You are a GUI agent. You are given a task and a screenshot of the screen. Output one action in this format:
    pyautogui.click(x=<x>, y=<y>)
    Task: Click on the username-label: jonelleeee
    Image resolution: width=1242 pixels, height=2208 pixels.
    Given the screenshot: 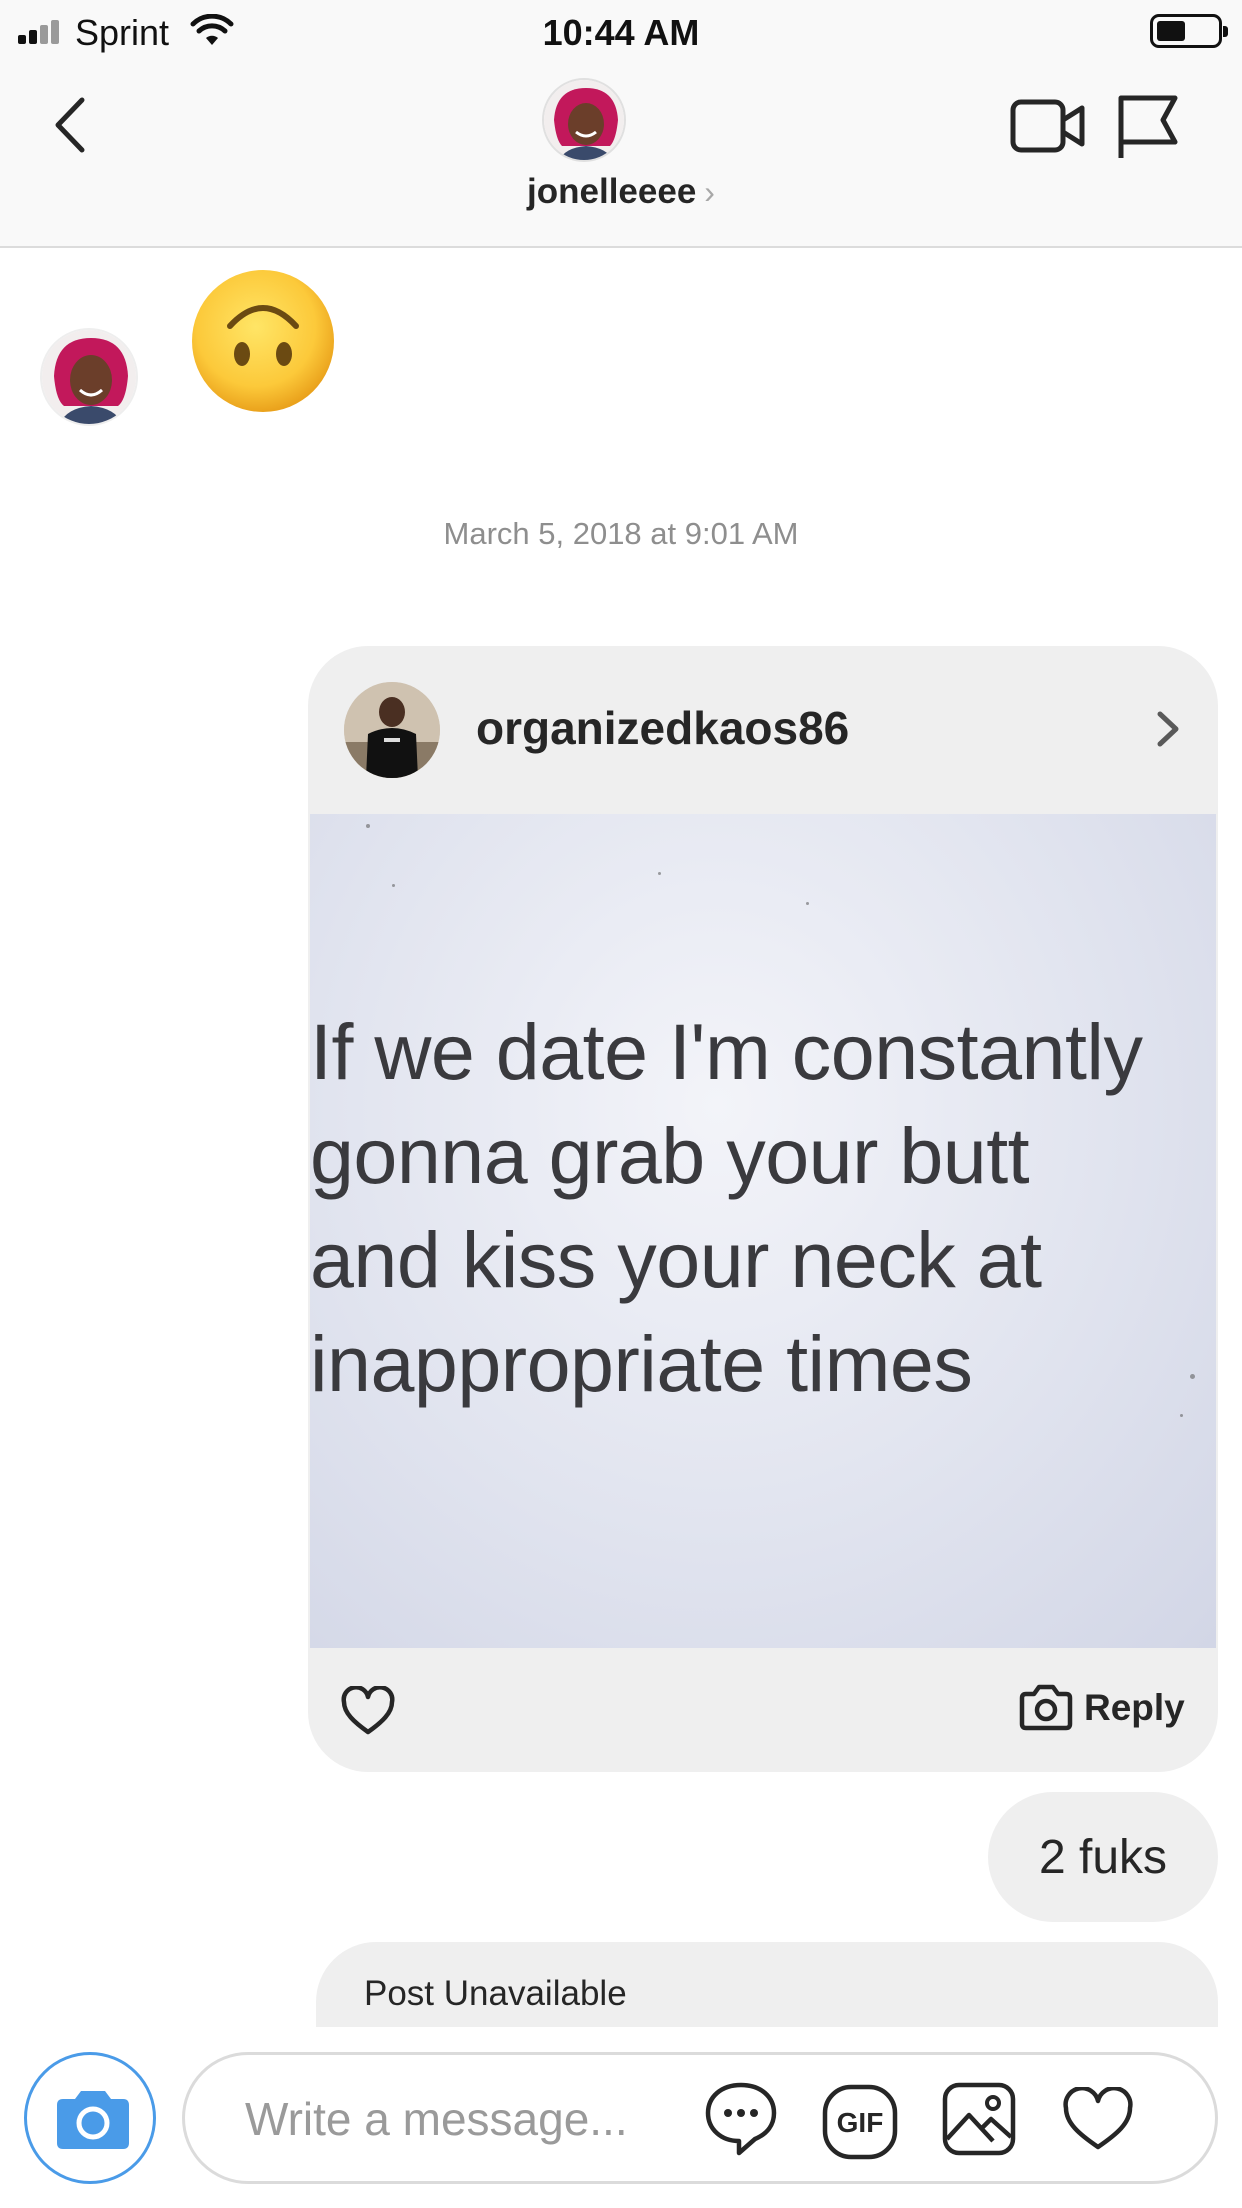 What is the action you would take?
    pyautogui.click(x=612, y=191)
    